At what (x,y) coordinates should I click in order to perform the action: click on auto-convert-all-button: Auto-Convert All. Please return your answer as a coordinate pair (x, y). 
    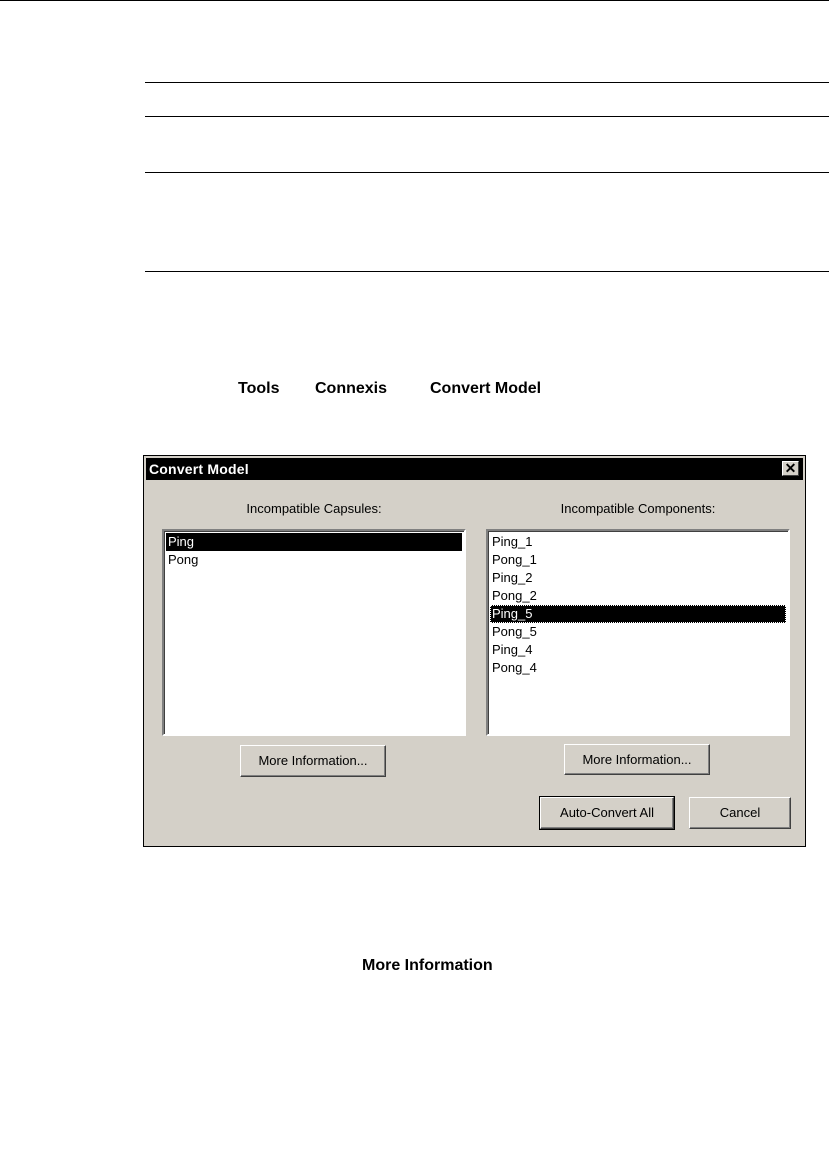
    Looking at the image, I should click on (607, 813).